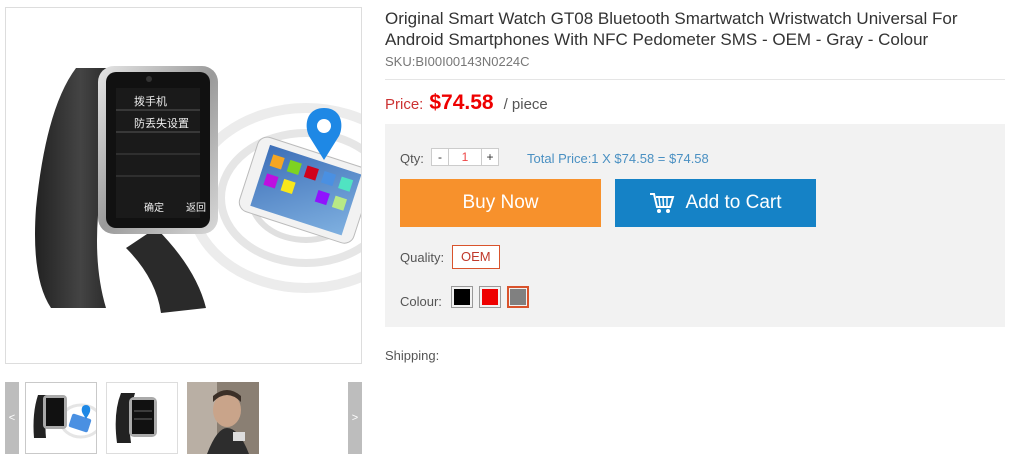 Image resolution: width=1020 pixels, height=459 pixels. What do you see at coordinates (355, 418) in the screenshot?
I see `gallery-next-arrow: >` at bounding box center [355, 418].